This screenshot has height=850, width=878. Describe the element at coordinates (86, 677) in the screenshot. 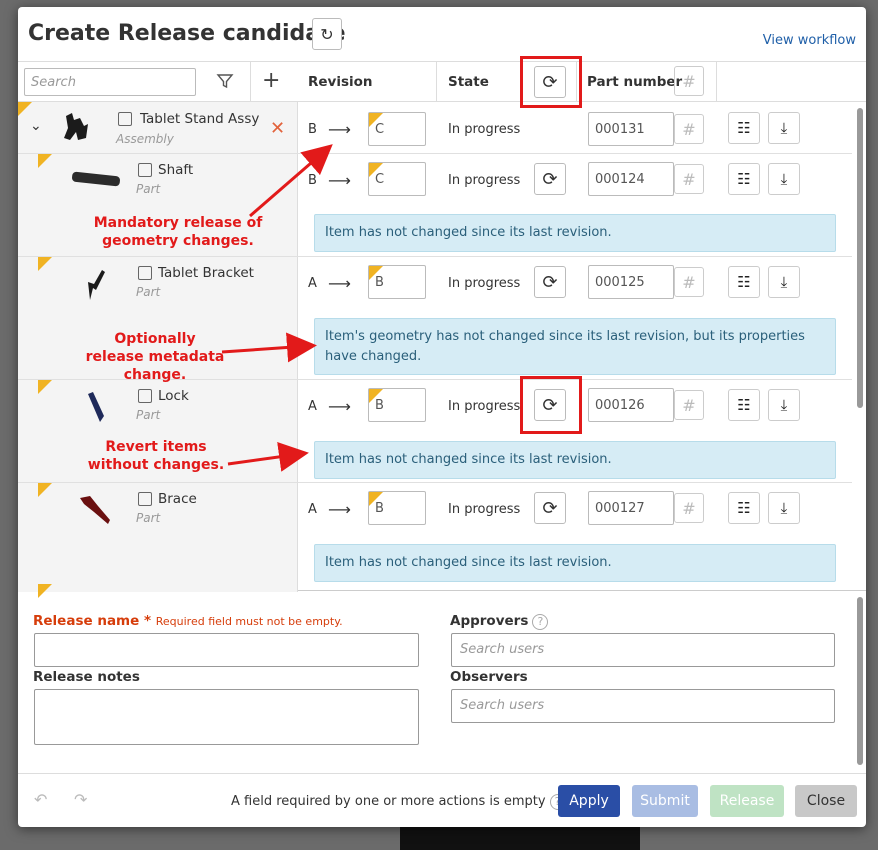

I see `release-notes-label: Release notes` at that location.